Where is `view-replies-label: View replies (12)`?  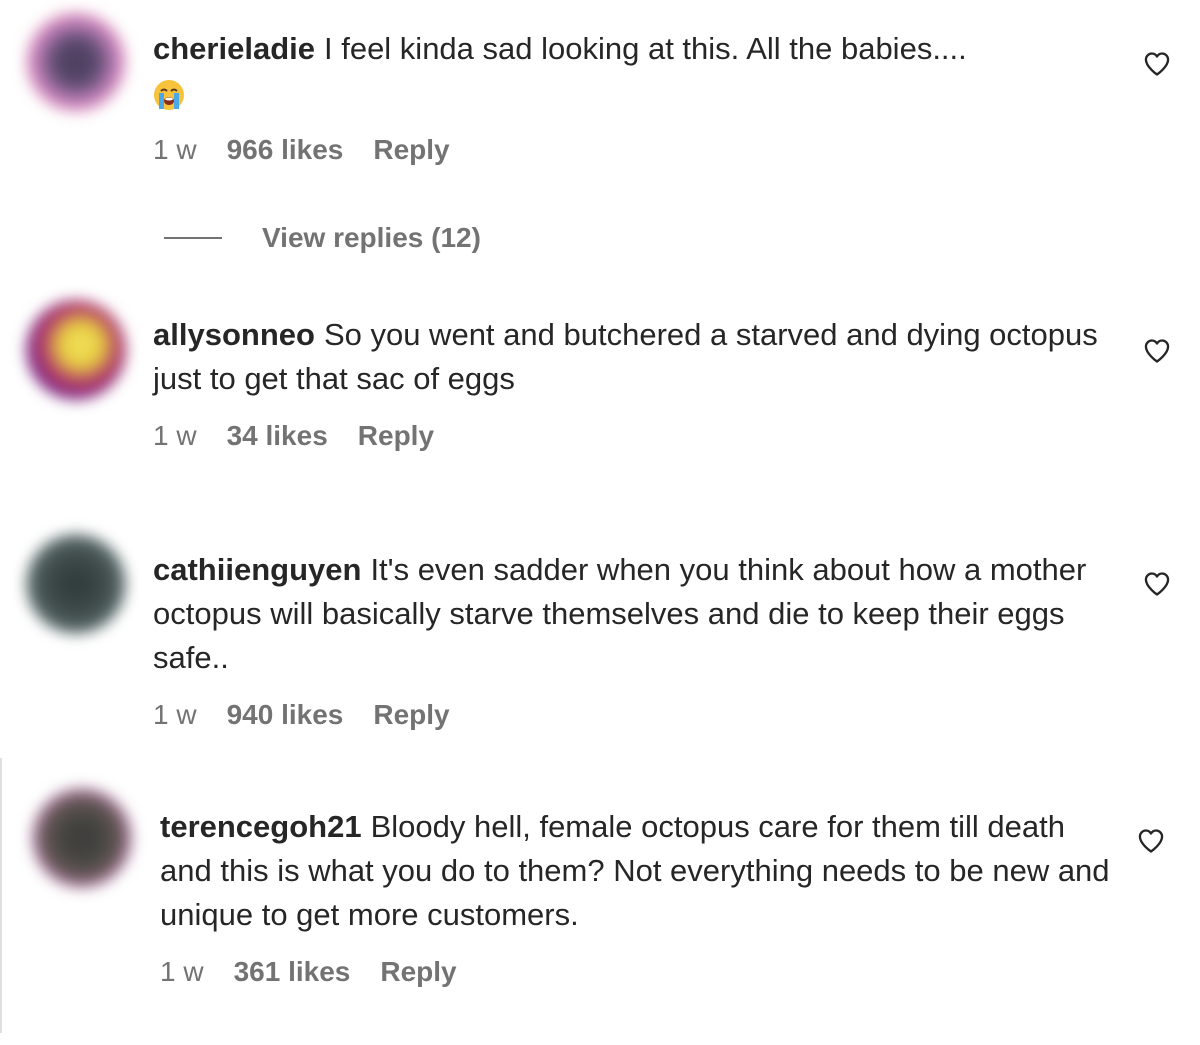 view-replies-label: View replies (12) is located at coordinates (371, 238).